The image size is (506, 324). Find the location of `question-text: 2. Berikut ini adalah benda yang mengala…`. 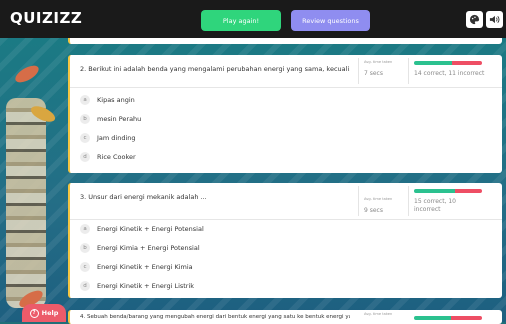

question-text: 2. Berikut ini adalah benda yang mengala… is located at coordinates (215, 69).